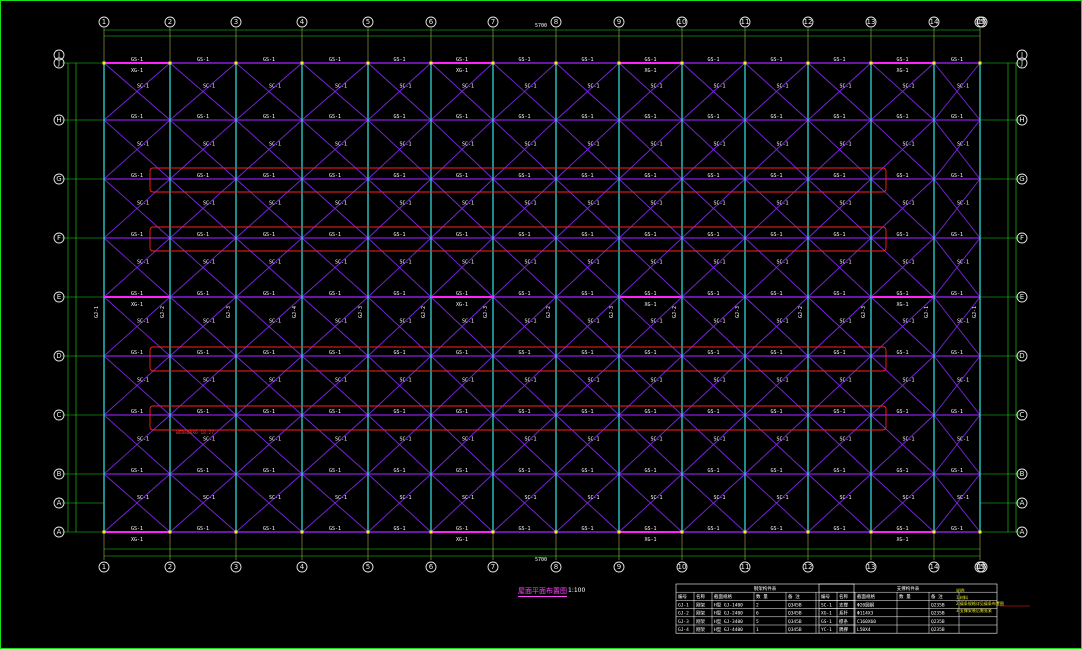 The height and width of the screenshot is (649, 1082). I want to click on bracing-table-cell: 檩条, so click(843, 621).